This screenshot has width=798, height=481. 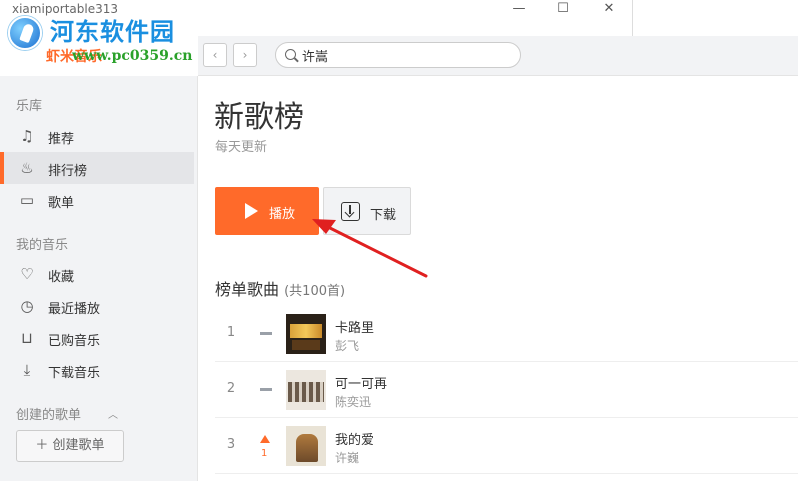 What do you see at coordinates (74, 373) in the screenshot?
I see `sidebar-item-label: 下载音乐` at bounding box center [74, 373].